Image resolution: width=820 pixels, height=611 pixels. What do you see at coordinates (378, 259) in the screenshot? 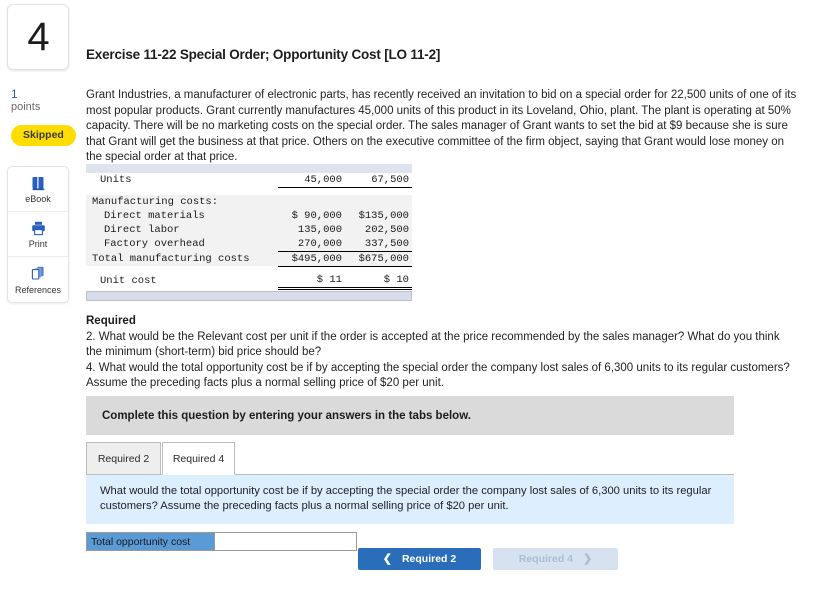
I see `row-col2: $675,000` at bounding box center [378, 259].